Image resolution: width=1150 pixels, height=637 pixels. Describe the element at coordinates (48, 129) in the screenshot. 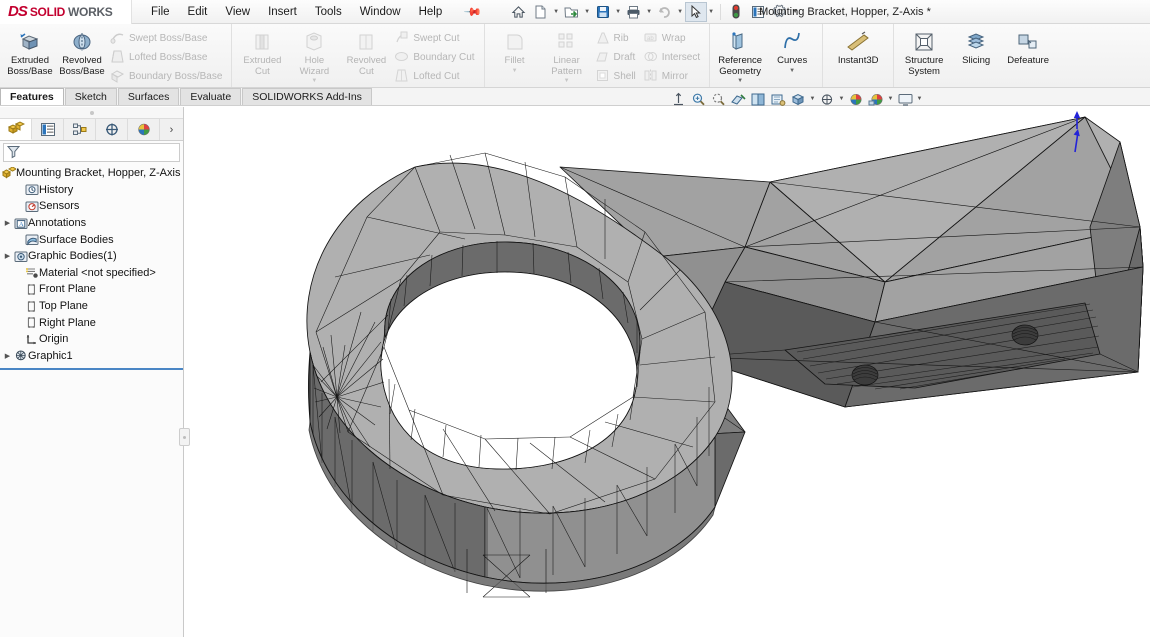

I see `property-manager-tab` at that location.